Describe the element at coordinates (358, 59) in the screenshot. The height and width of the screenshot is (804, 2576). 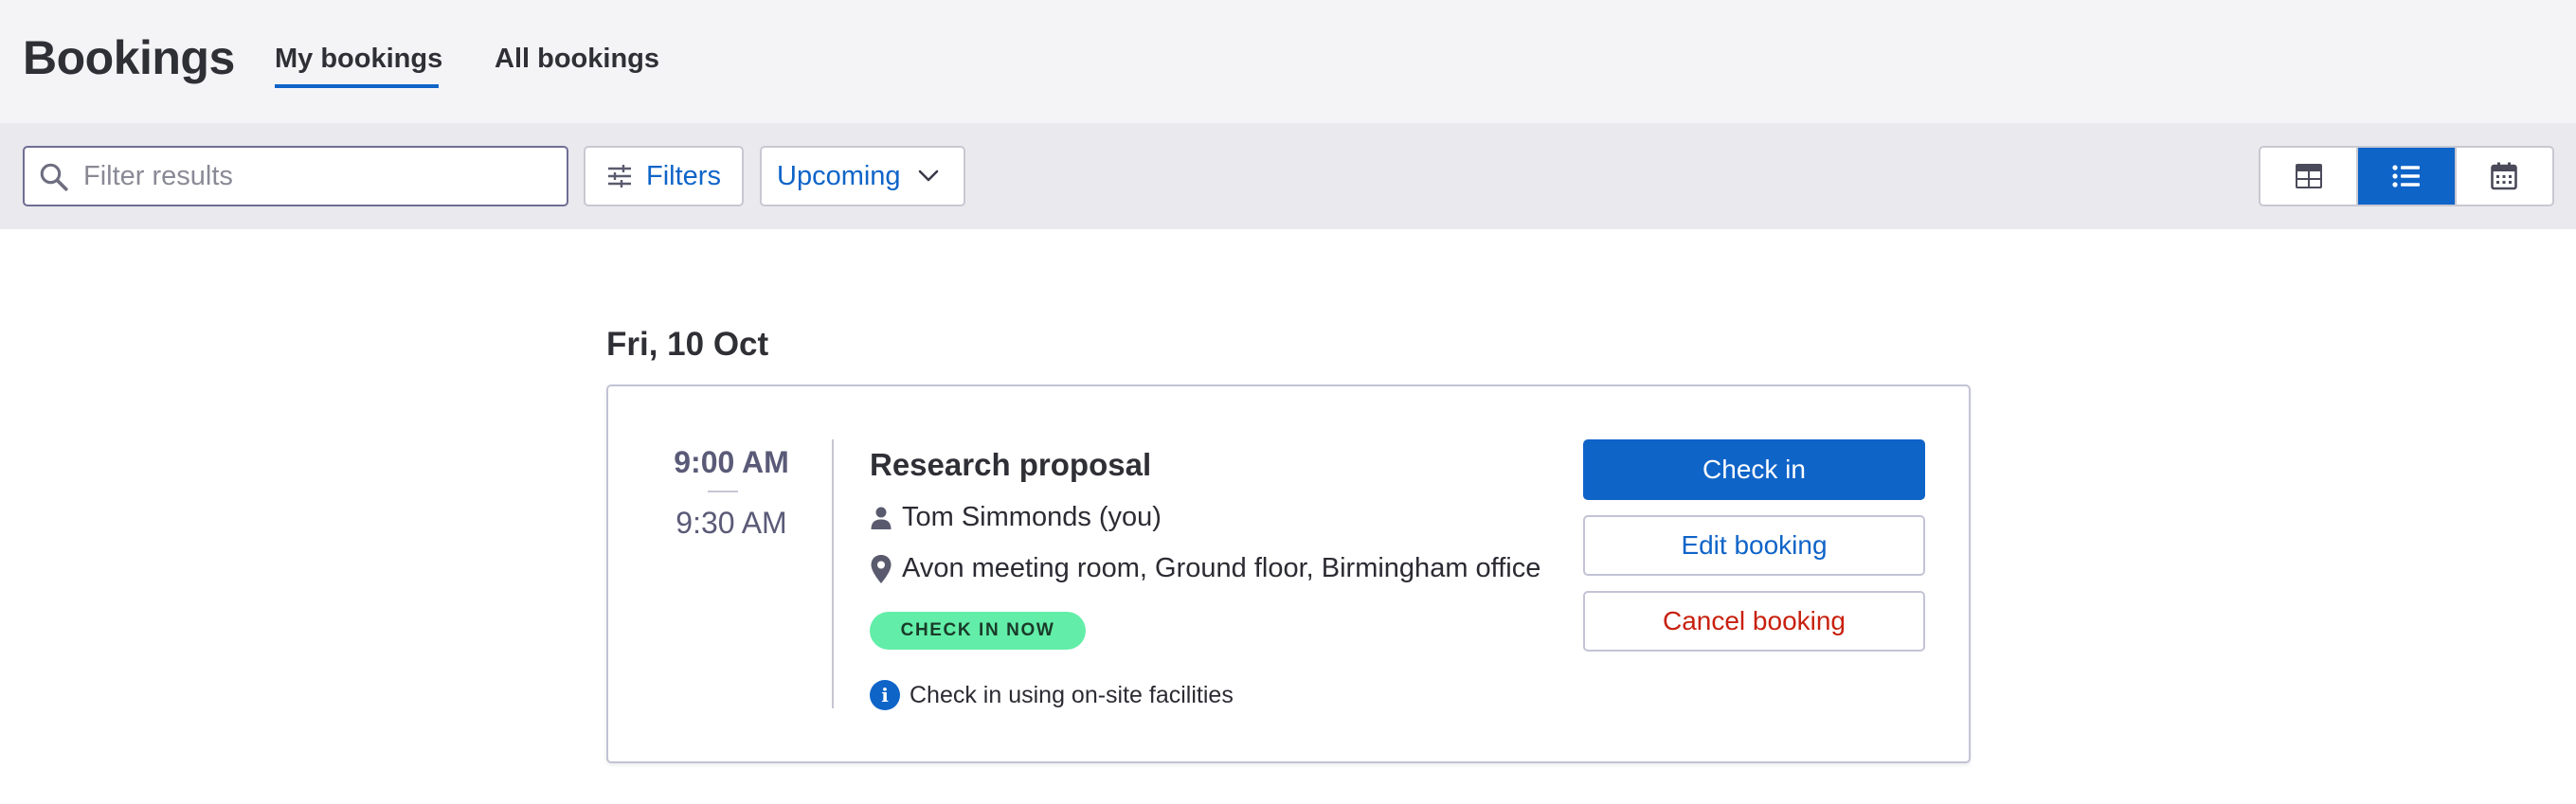
I see `tab-my-bookings: My bookings` at that location.